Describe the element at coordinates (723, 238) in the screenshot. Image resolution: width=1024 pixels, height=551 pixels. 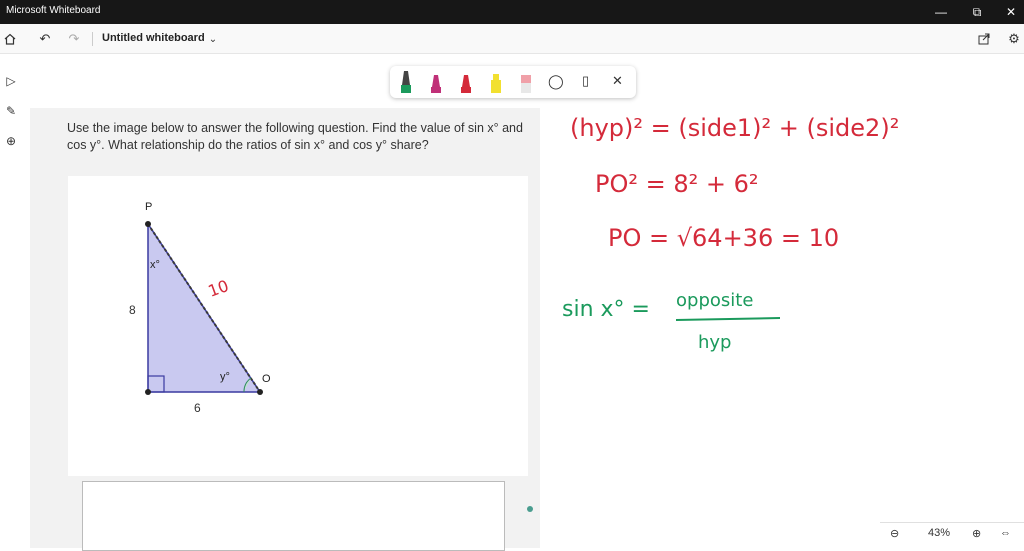
I see `ink-line: PO = √64+36 = 10` at that location.